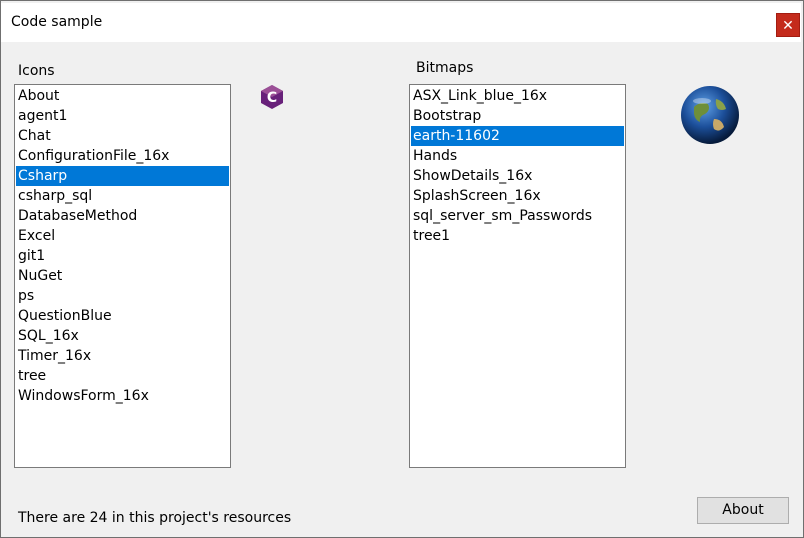 This screenshot has height=538, width=804. What do you see at coordinates (57, 22) in the screenshot?
I see `window-title: Code sample` at bounding box center [57, 22].